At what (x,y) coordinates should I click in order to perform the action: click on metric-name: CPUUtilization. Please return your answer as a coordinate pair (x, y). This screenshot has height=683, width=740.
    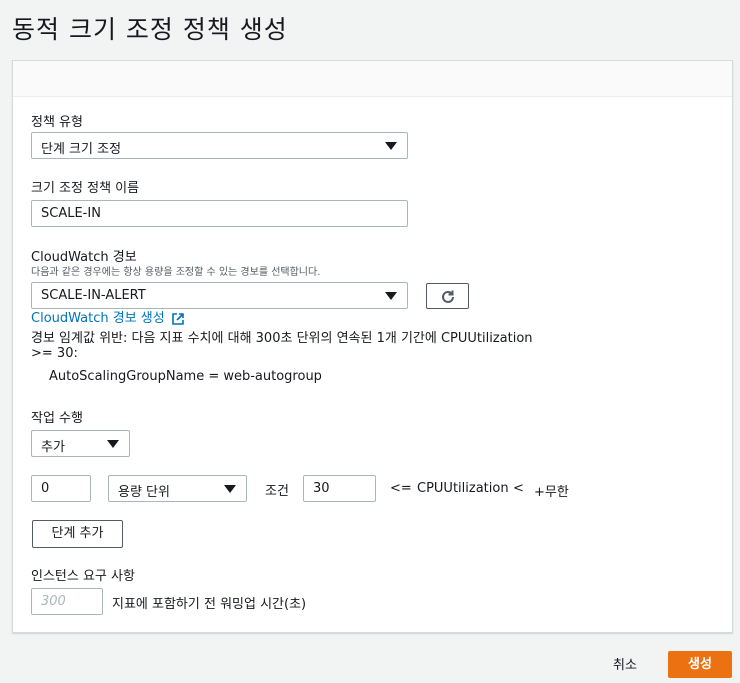
    Looking at the image, I should click on (463, 488).